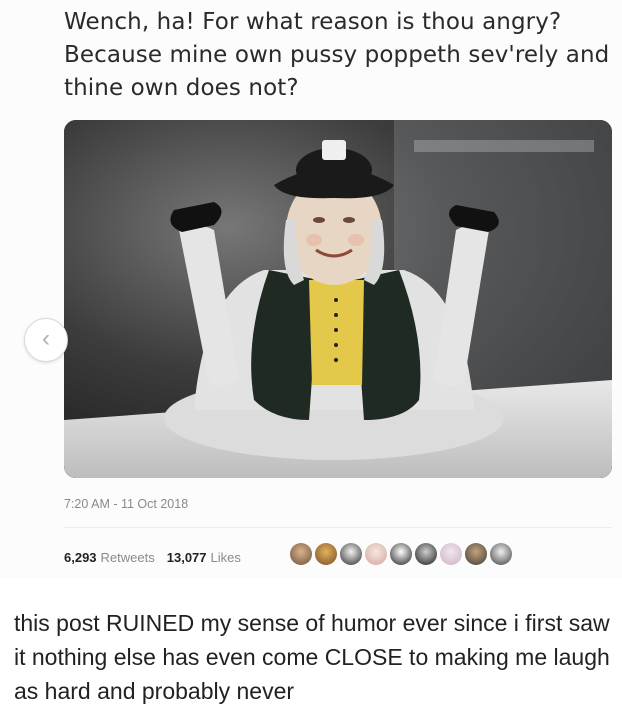  I want to click on carousel-prev-button: ‹, so click(46, 340).